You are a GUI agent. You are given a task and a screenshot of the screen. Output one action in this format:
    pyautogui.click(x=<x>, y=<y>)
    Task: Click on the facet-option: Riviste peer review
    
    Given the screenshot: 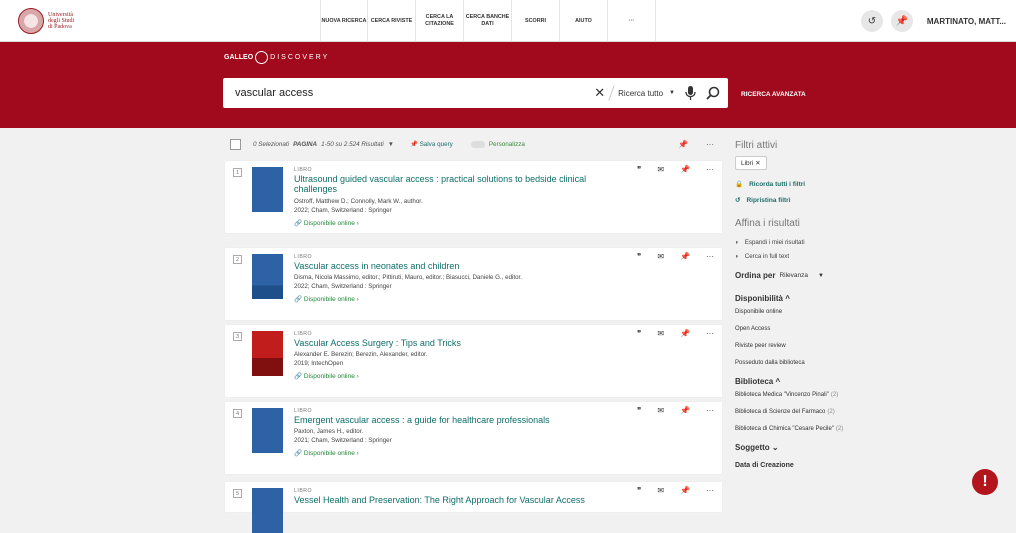 What is the action you would take?
    pyautogui.click(x=835, y=345)
    